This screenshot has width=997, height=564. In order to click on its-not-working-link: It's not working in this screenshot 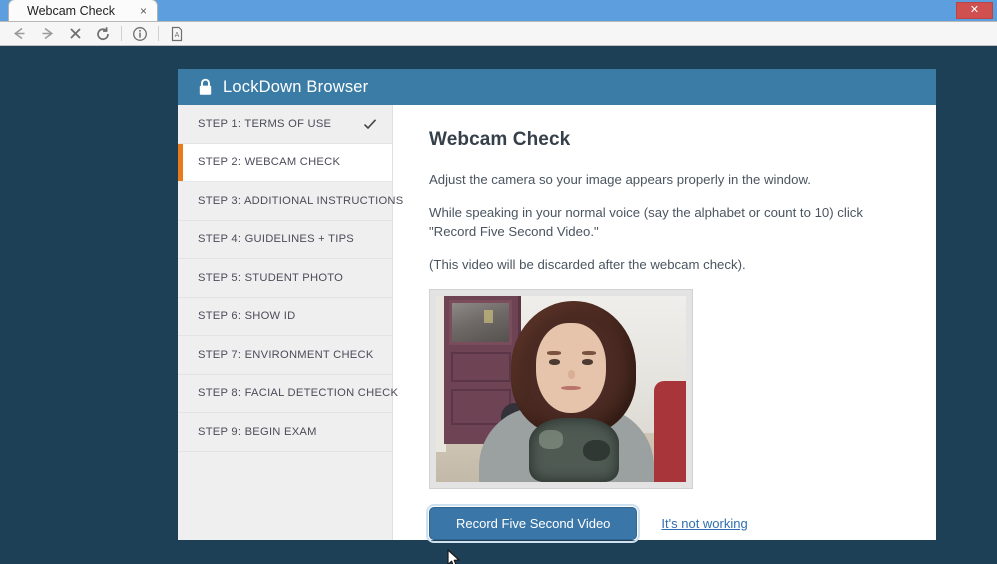, I will do `click(704, 523)`.